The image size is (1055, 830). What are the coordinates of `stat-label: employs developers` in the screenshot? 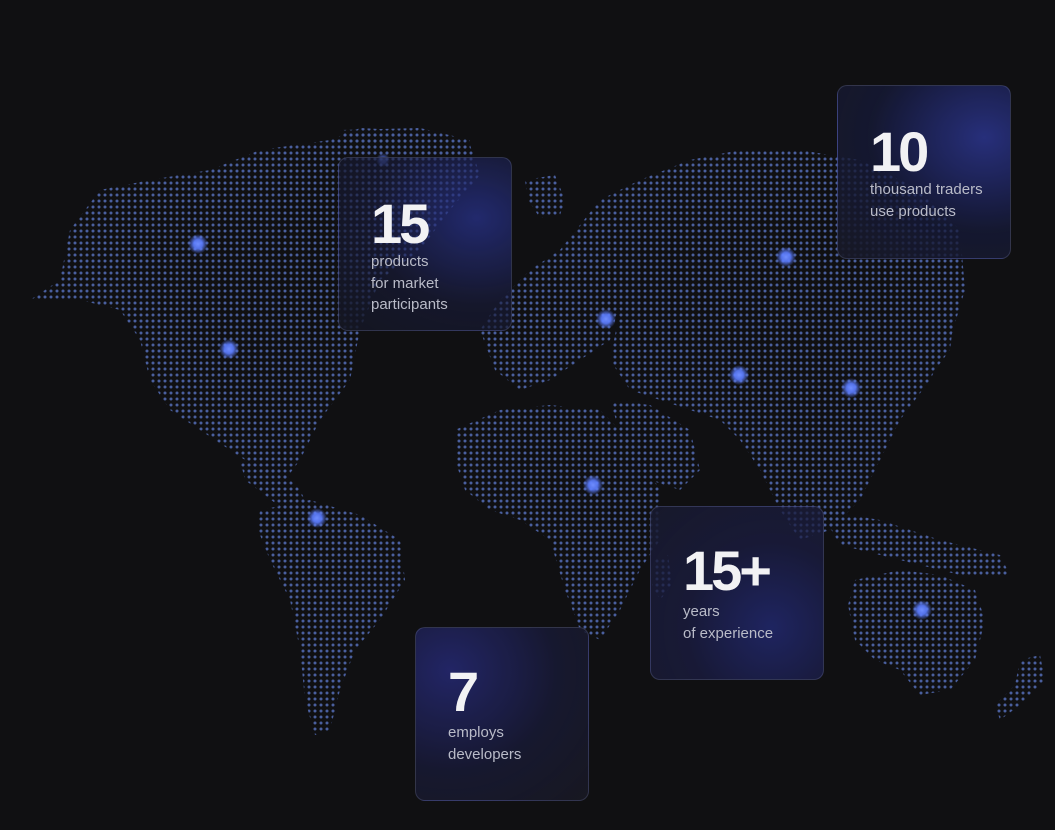 It's located at (485, 743).